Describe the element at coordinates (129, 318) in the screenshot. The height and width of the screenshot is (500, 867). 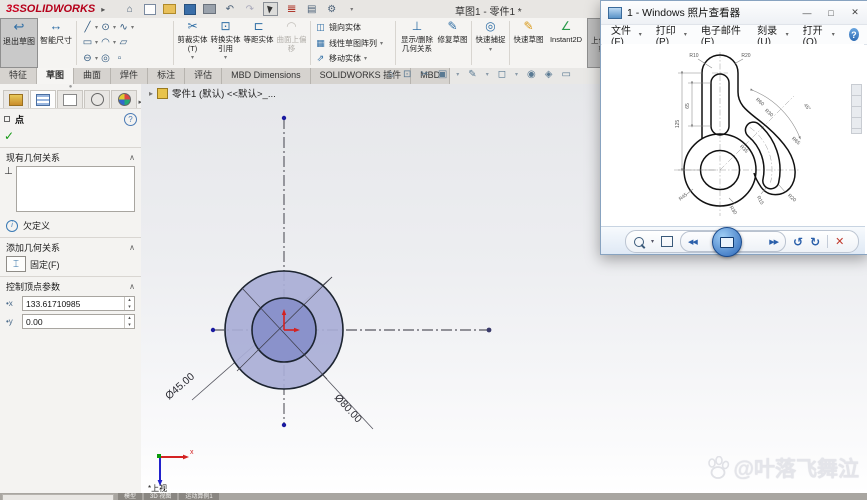
I see `y-spin-up-icon: ▴` at that location.